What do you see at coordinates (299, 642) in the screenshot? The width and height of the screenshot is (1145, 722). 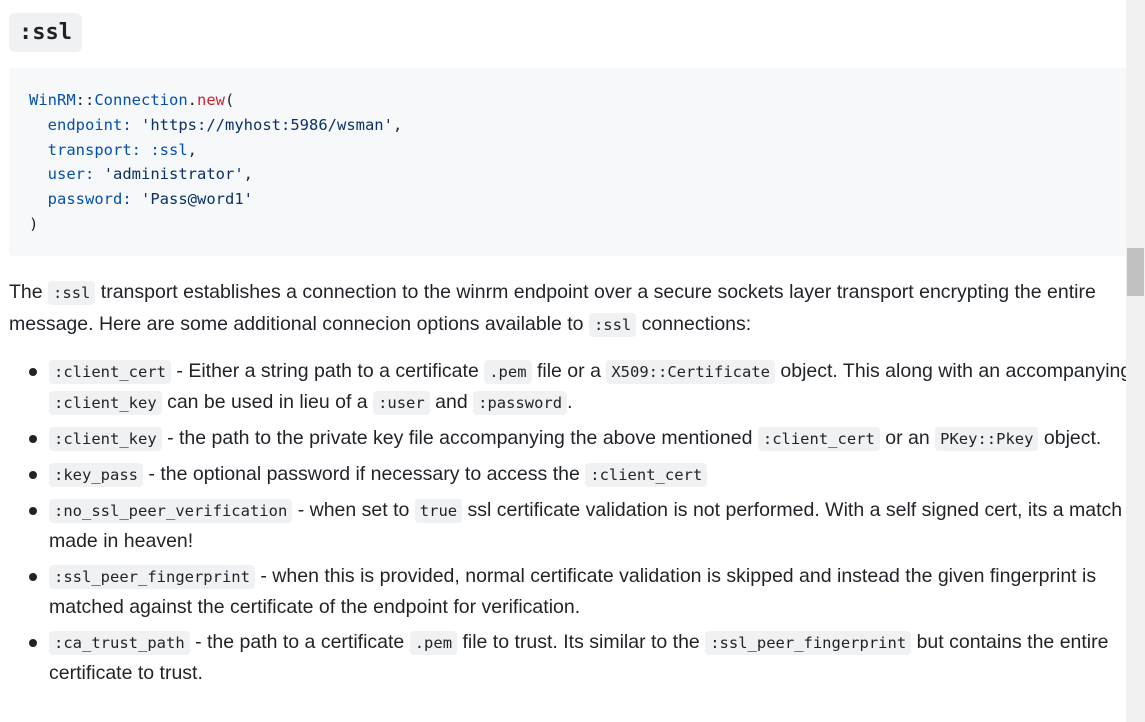 I see `text: - the path to a certificate` at bounding box center [299, 642].